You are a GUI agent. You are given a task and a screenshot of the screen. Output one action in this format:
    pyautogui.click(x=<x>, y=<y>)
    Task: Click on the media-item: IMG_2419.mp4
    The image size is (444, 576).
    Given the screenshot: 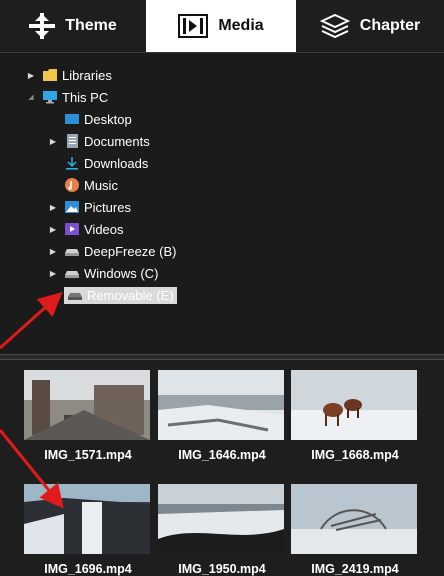 What is the action you would take?
    pyautogui.click(x=355, y=530)
    